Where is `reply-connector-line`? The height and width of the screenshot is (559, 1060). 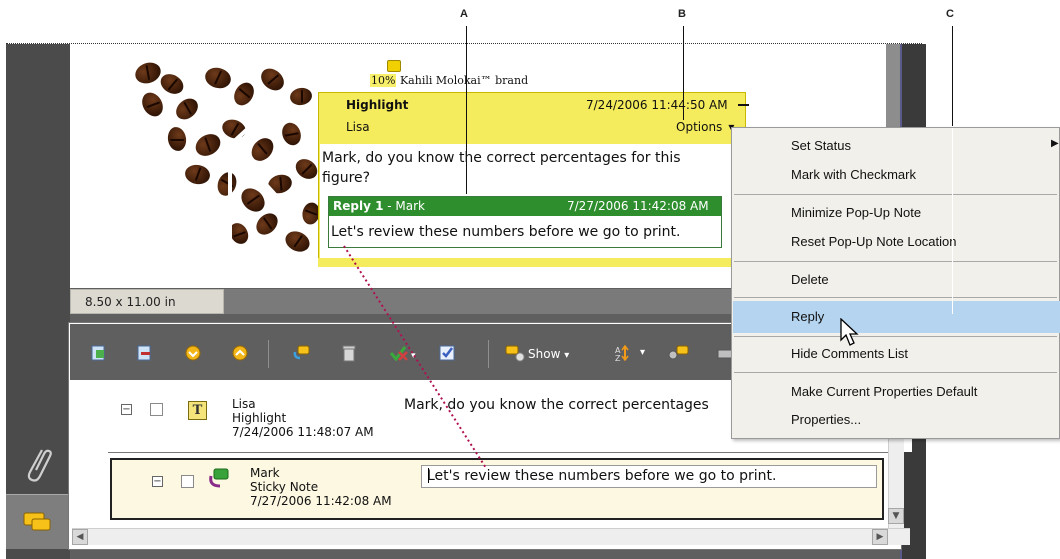
reply-connector-line is located at coordinates (415, 357).